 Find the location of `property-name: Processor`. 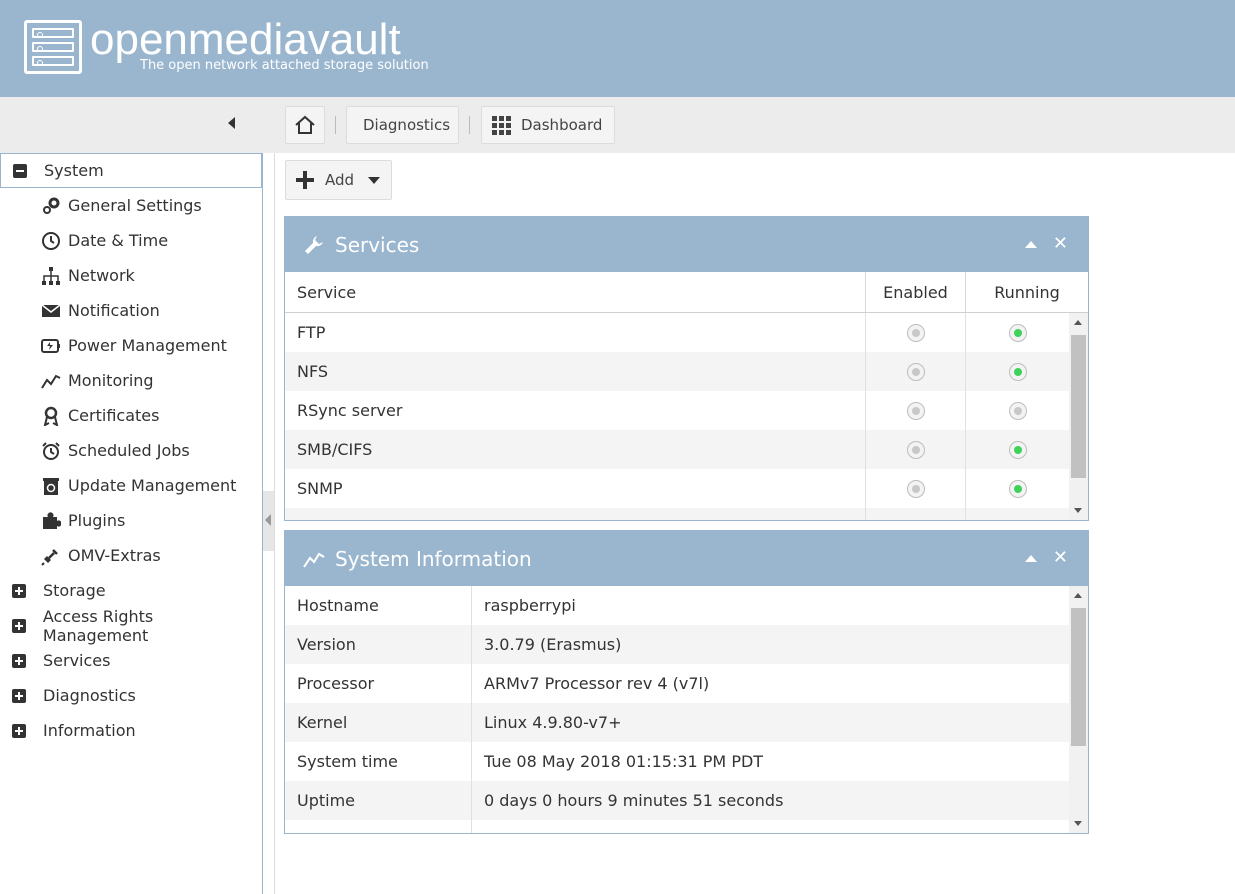

property-name: Processor is located at coordinates (378, 683).